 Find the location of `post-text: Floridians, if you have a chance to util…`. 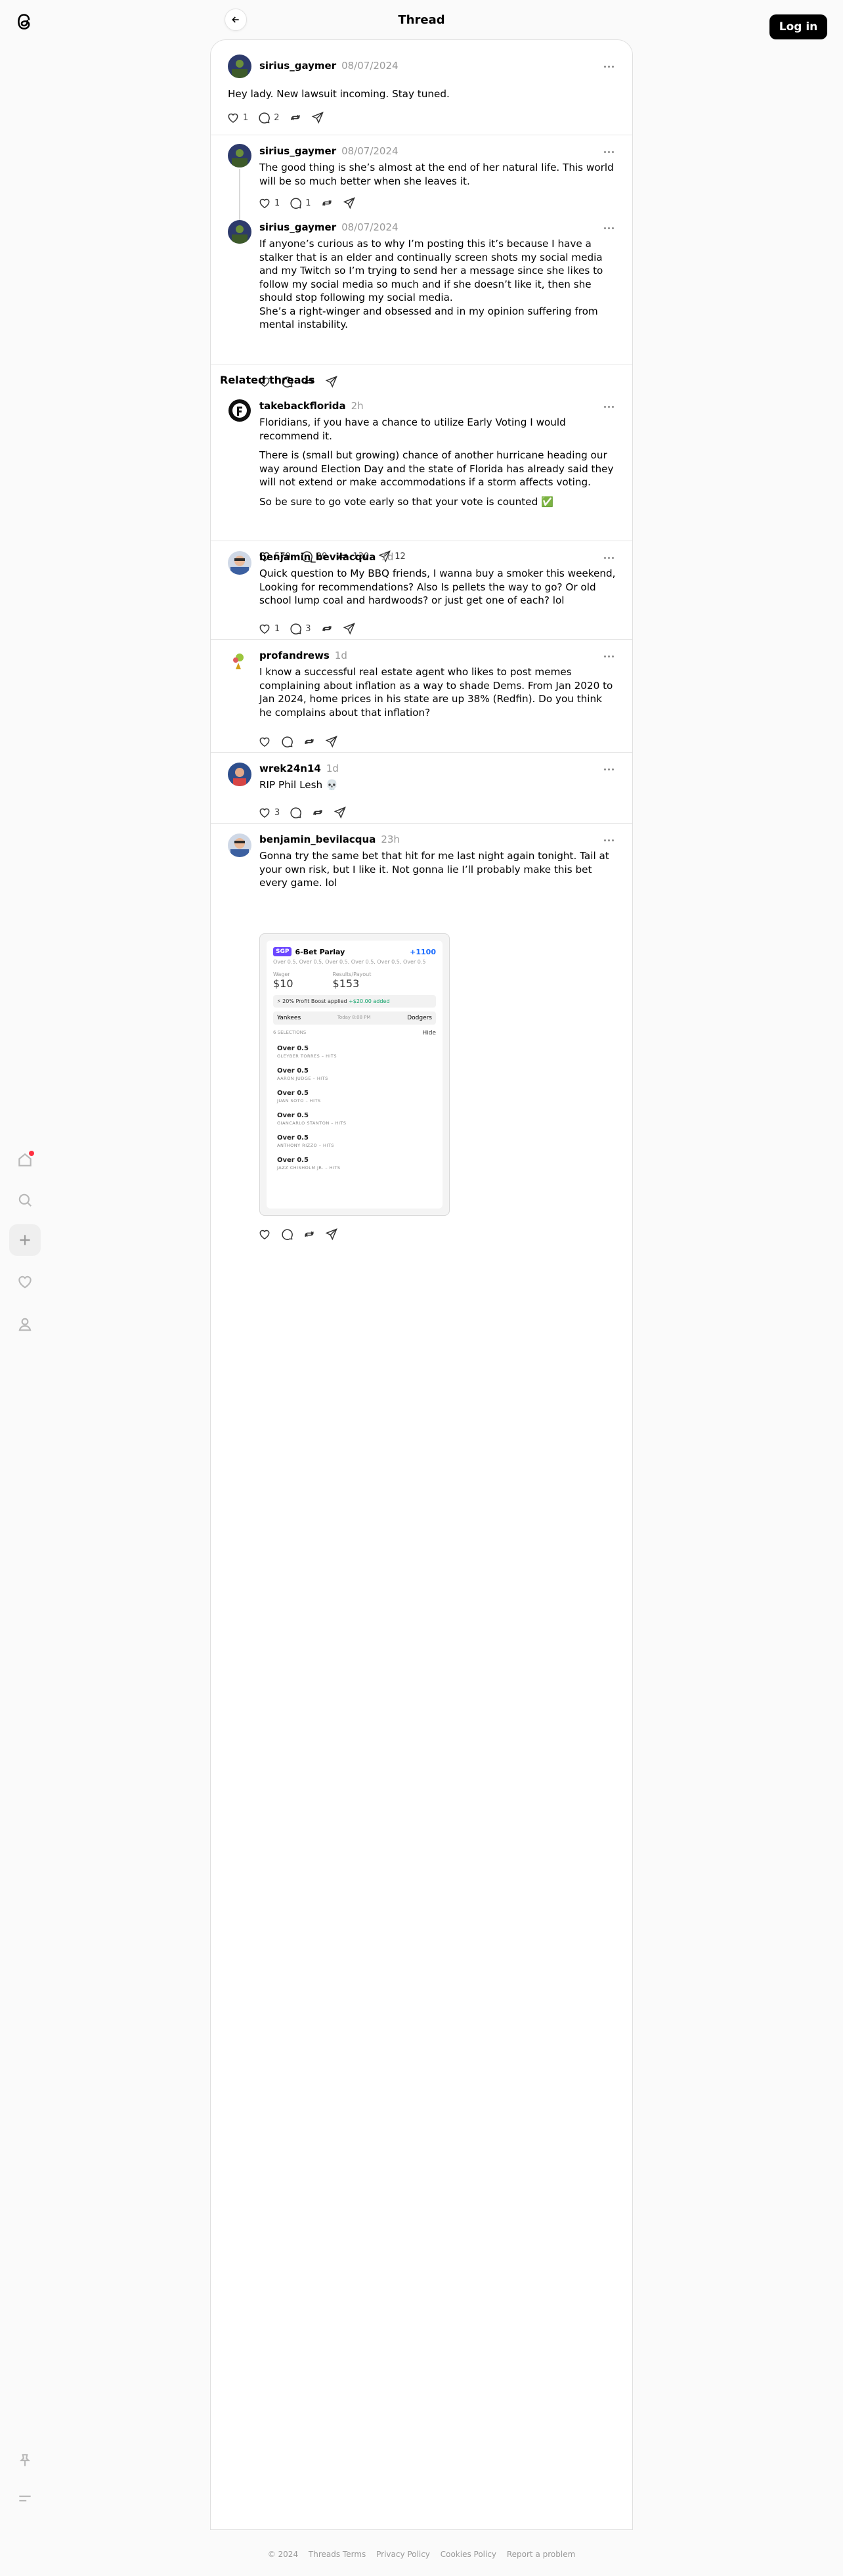

post-text: Floridians, if you have a chance to util… is located at coordinates (437, 465).